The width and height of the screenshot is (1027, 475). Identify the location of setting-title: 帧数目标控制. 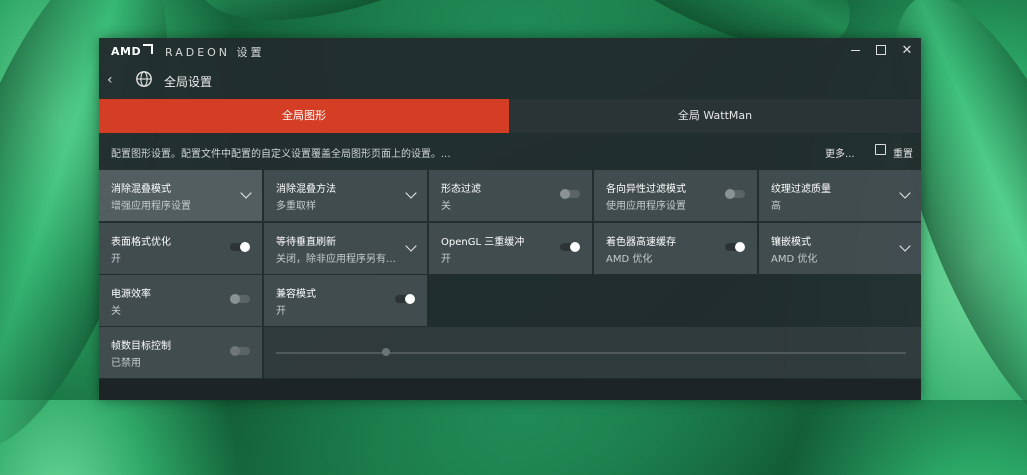
(141, 346).